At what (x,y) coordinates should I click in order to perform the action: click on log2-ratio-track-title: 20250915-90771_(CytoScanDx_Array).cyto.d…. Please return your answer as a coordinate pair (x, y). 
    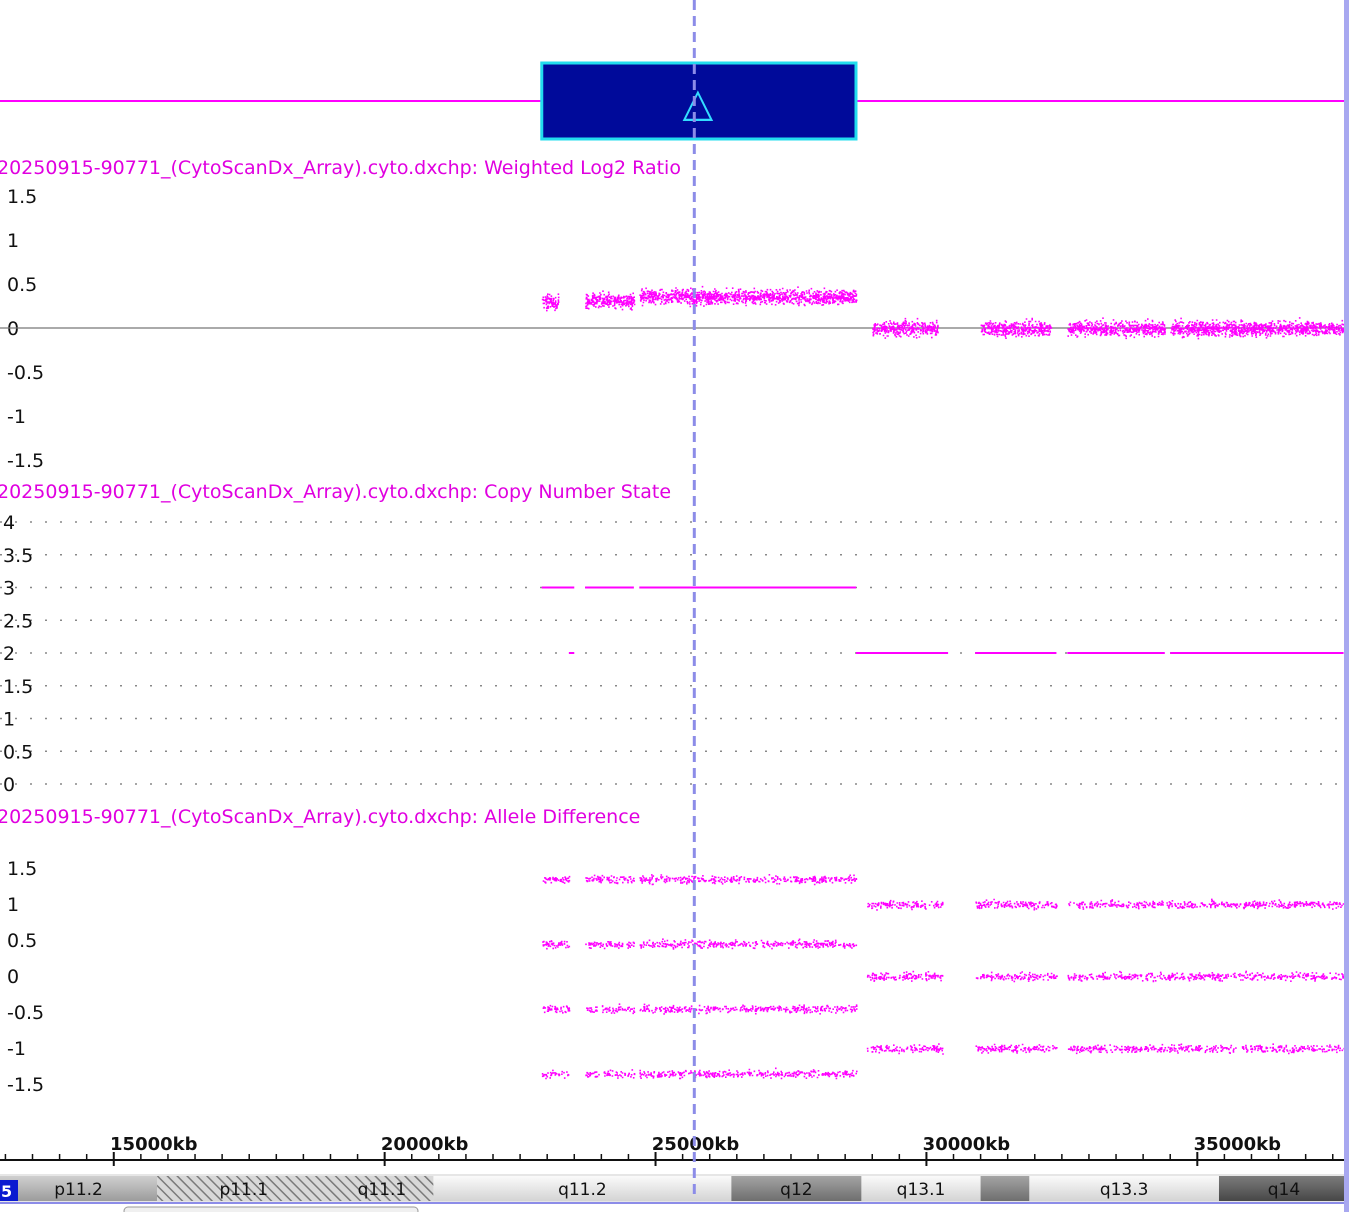
    Looking at the image, I should click on (340, 168).